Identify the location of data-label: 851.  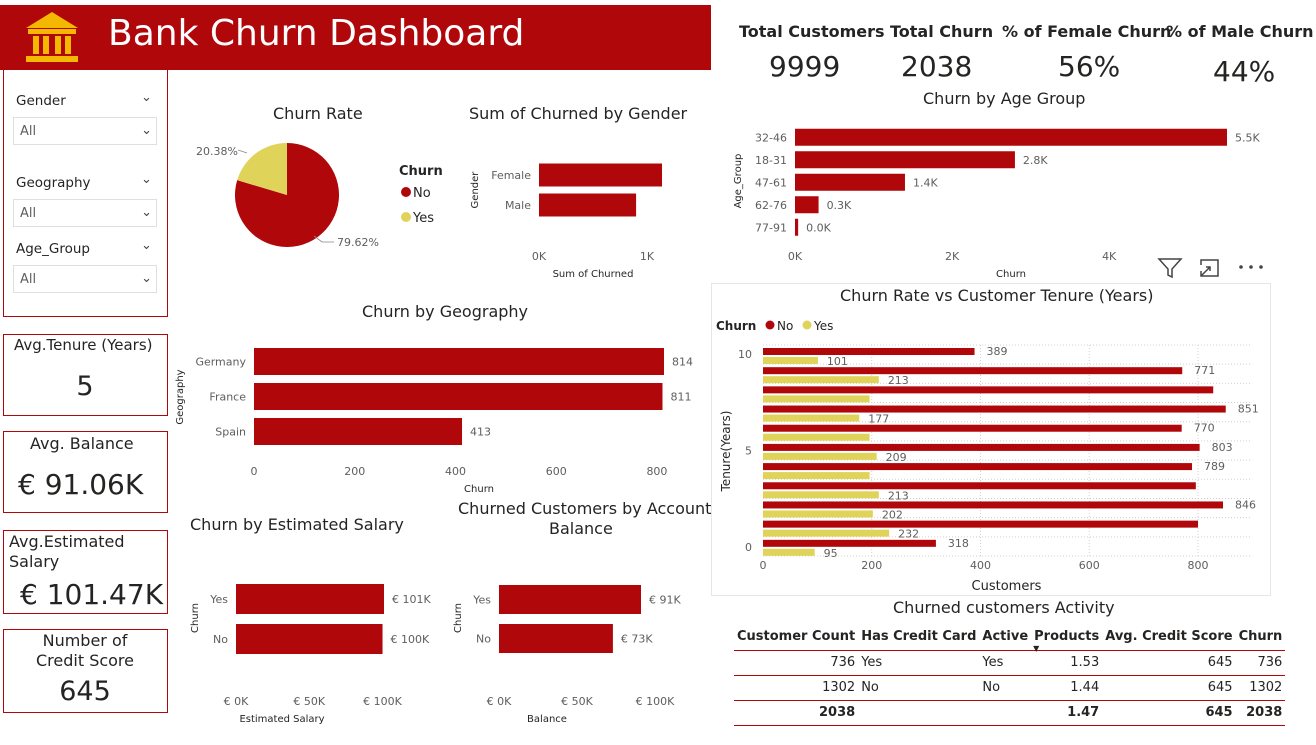
(1248, 409).